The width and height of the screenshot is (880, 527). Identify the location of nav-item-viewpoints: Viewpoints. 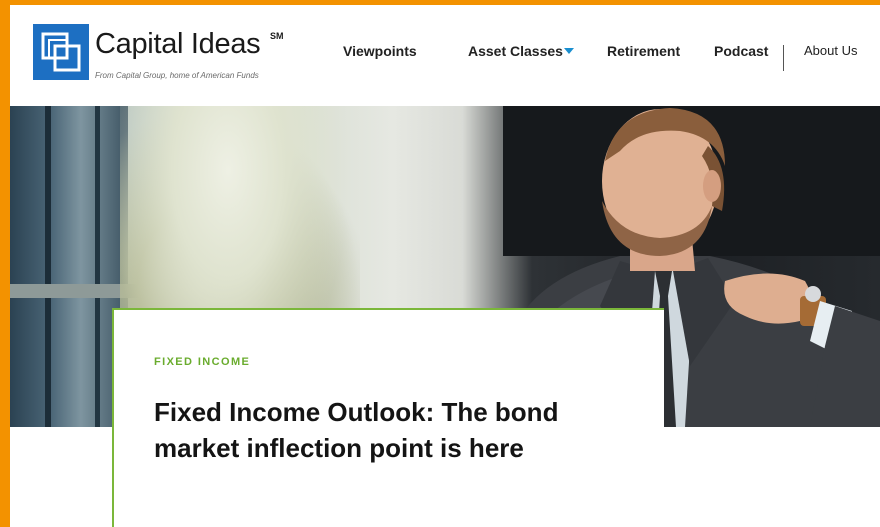
(380, 51).